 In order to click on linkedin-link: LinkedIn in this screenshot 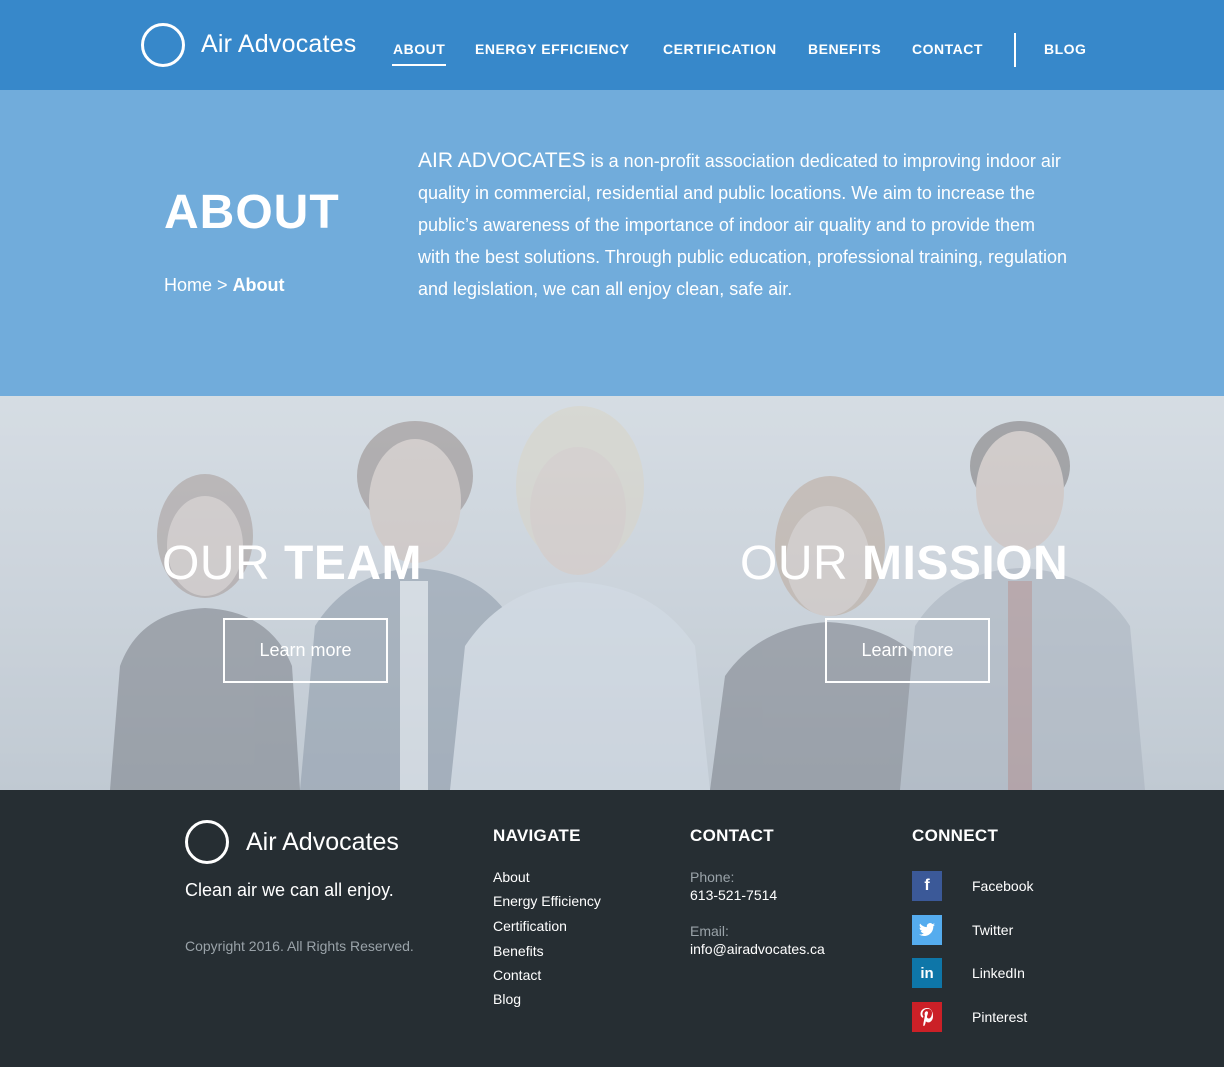, I will do `click(998, 973)`.